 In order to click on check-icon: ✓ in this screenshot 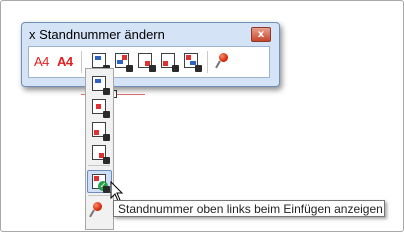, I will do `click(103, 186)`.